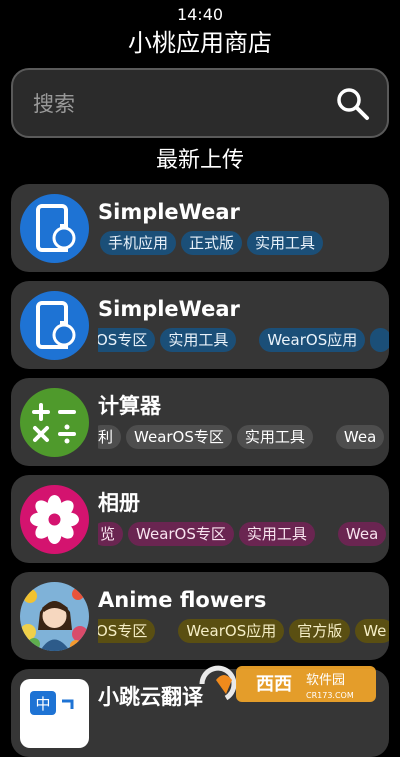 The height and width of the screenshot is (757, 400). I want to click on svg-text: 西西, so click(274, 684).